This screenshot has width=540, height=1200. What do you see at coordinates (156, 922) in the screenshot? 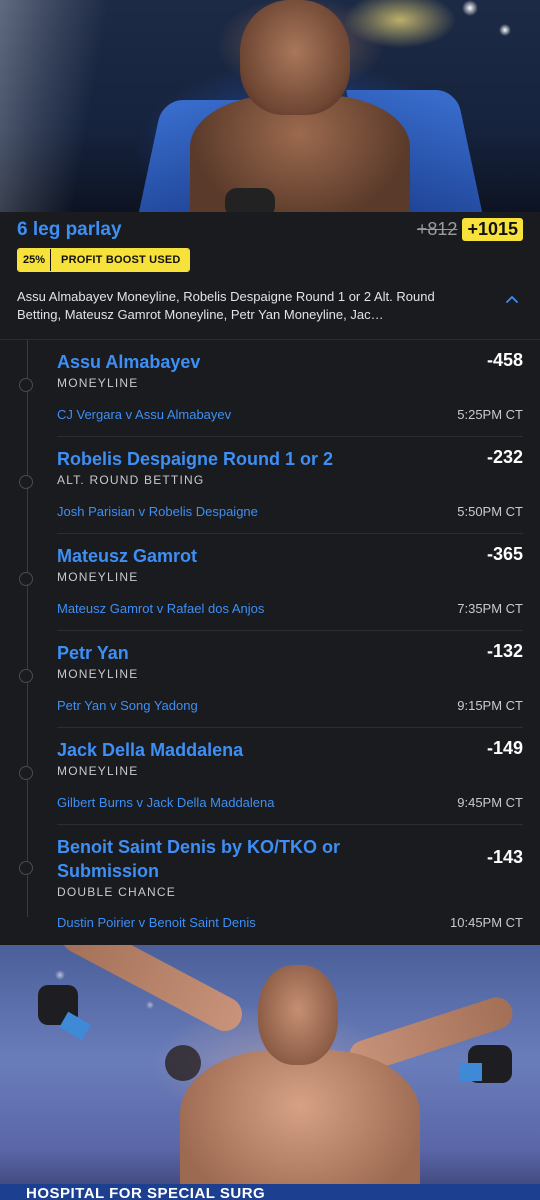
I see `leg-matchup: Dustin Poirier v Benoit Saint Denis` at bounding box center [156, 922].